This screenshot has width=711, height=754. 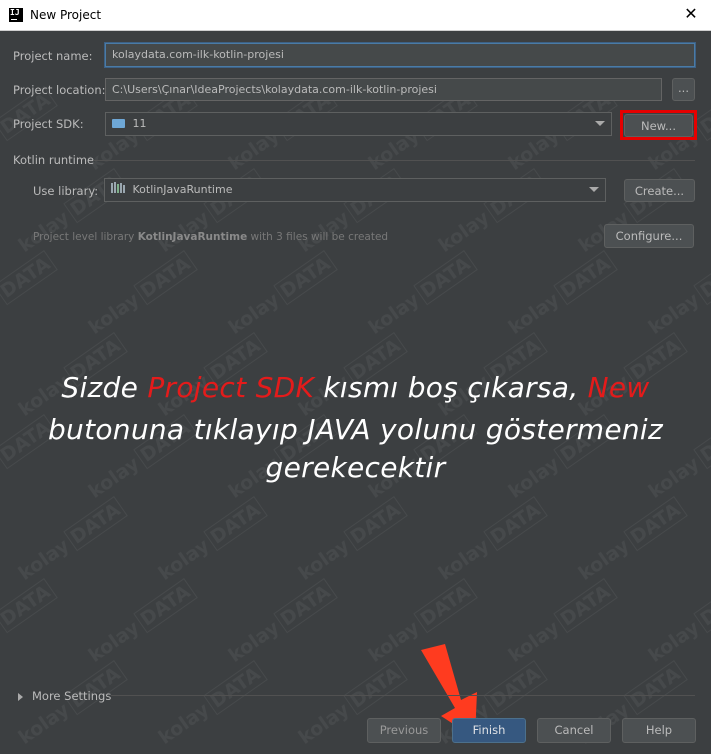 What do you see at coordinates (574, 730) in the screenshot?
I see `cancel-button: Cancel` at bounding box center [574, 730].